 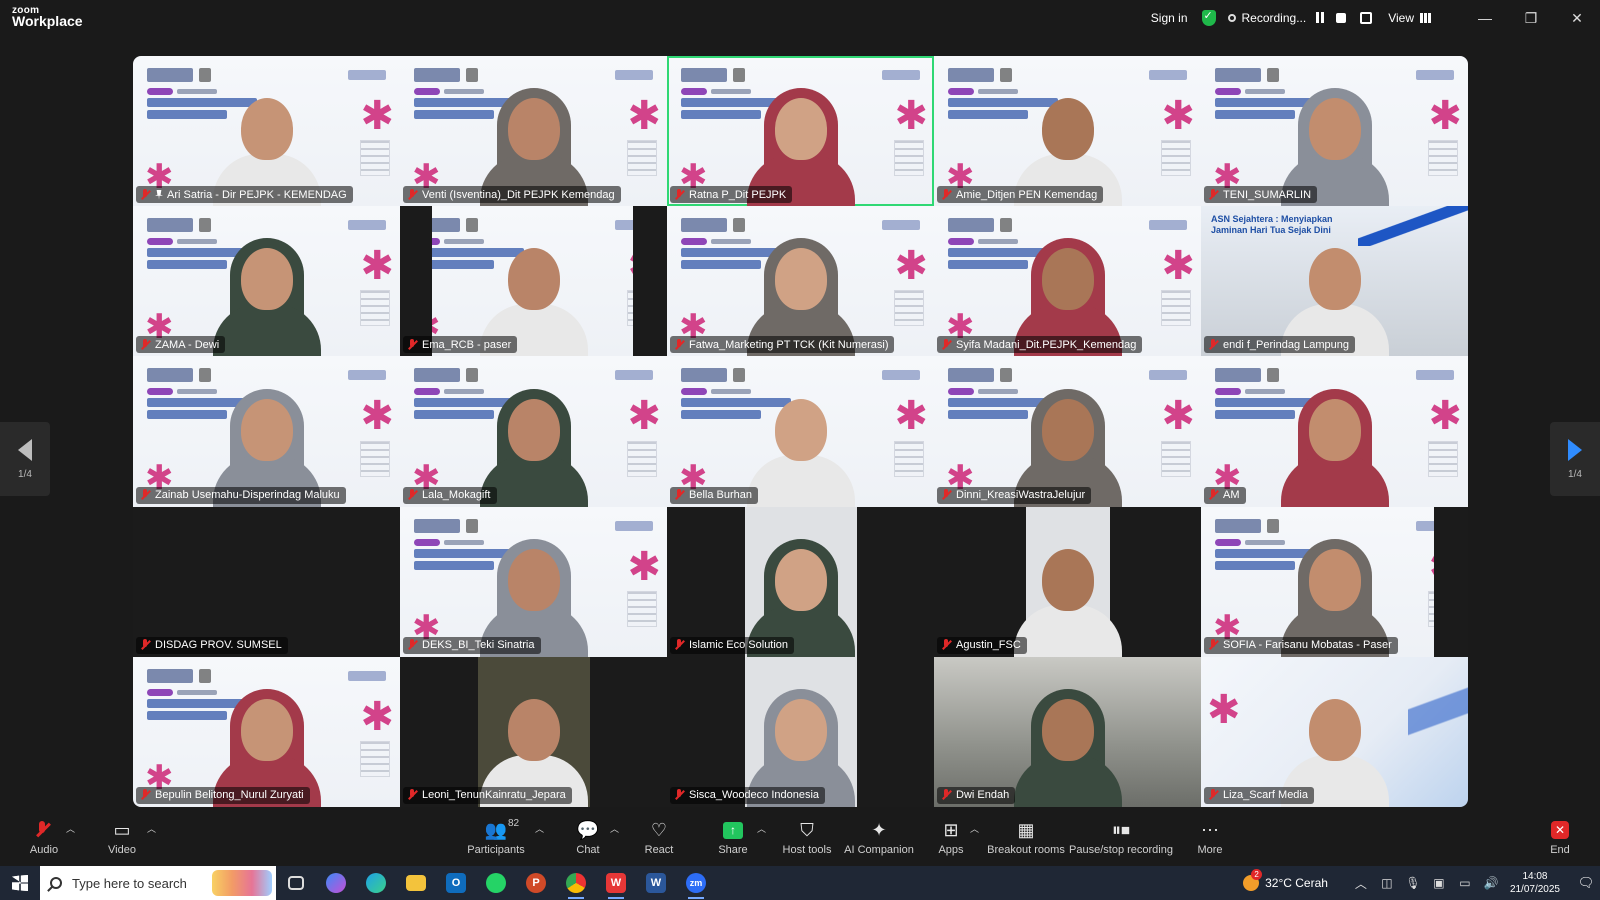 I want to click on view-button: View, so click(x=1401, y=18).